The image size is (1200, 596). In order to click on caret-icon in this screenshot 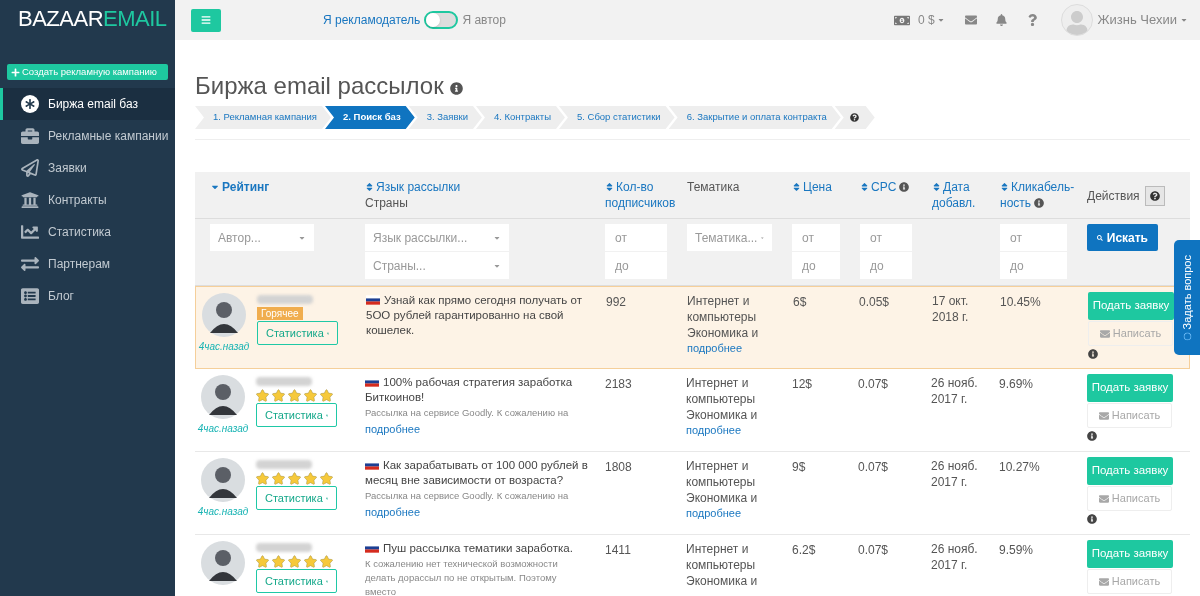, I will do `click(1184, 20)`.